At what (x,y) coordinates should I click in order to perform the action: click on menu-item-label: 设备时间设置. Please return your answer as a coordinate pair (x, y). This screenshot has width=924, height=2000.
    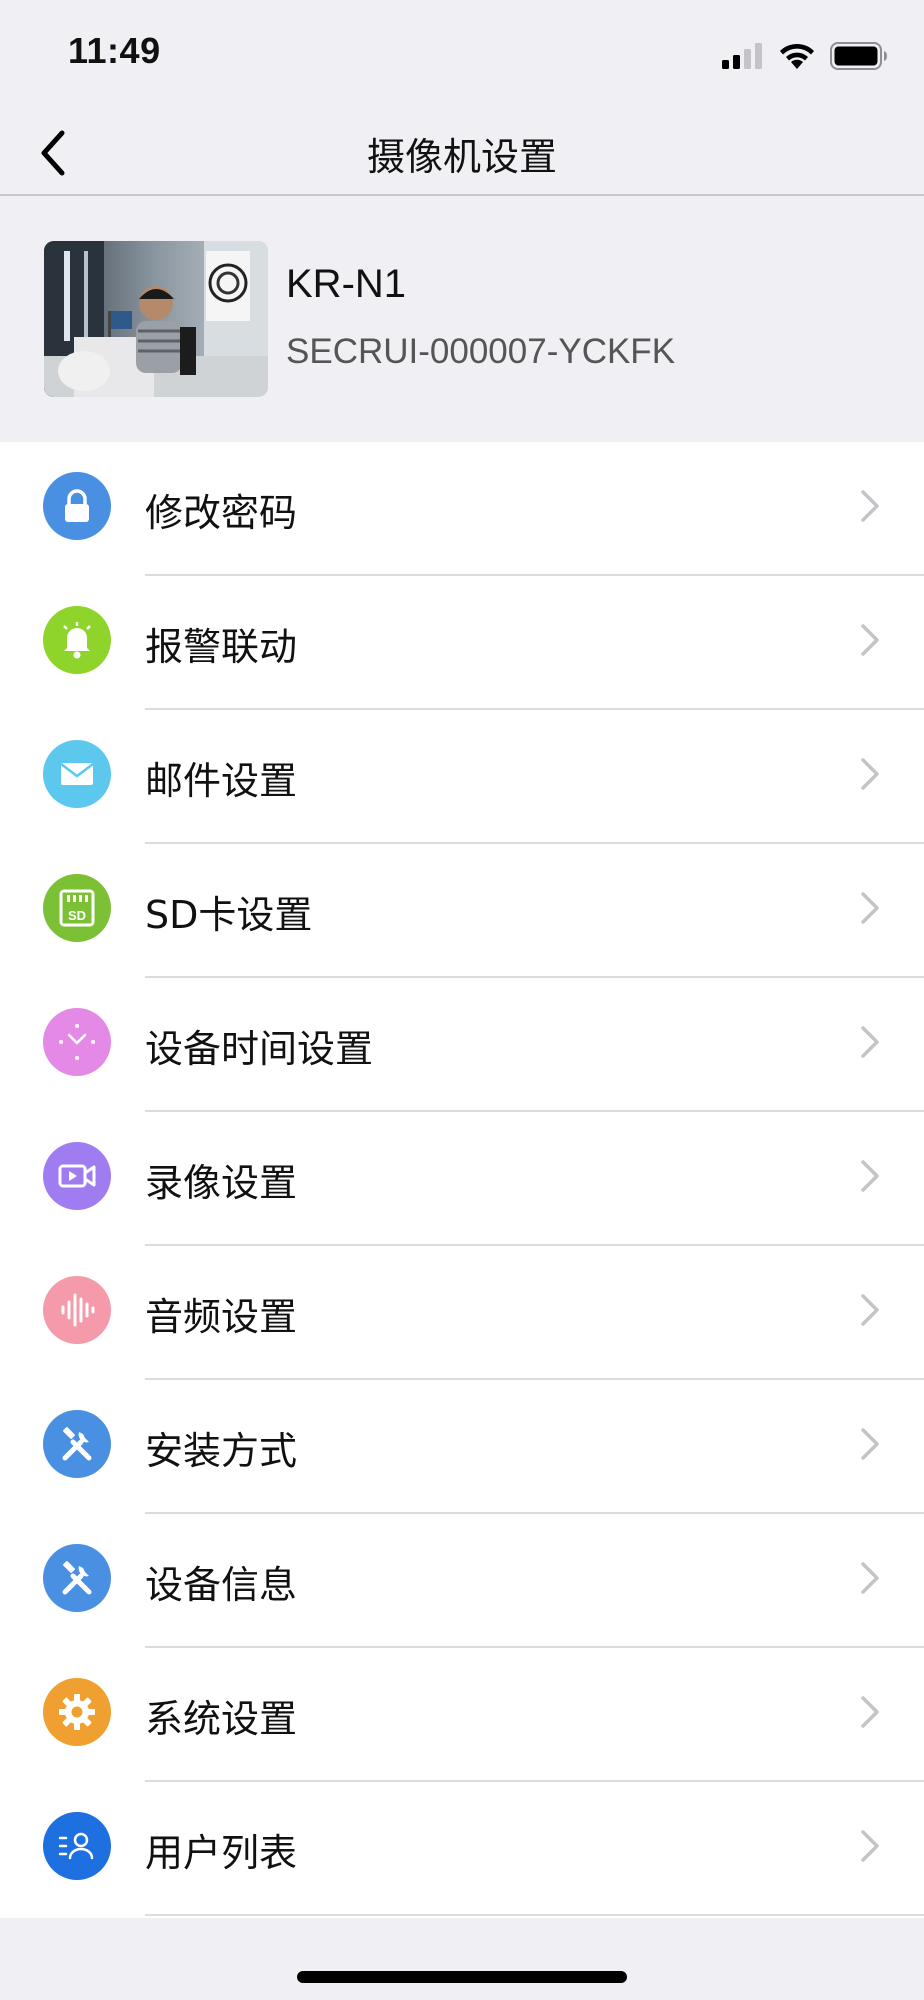
    Looking at the image, I should click on (259, 1049).